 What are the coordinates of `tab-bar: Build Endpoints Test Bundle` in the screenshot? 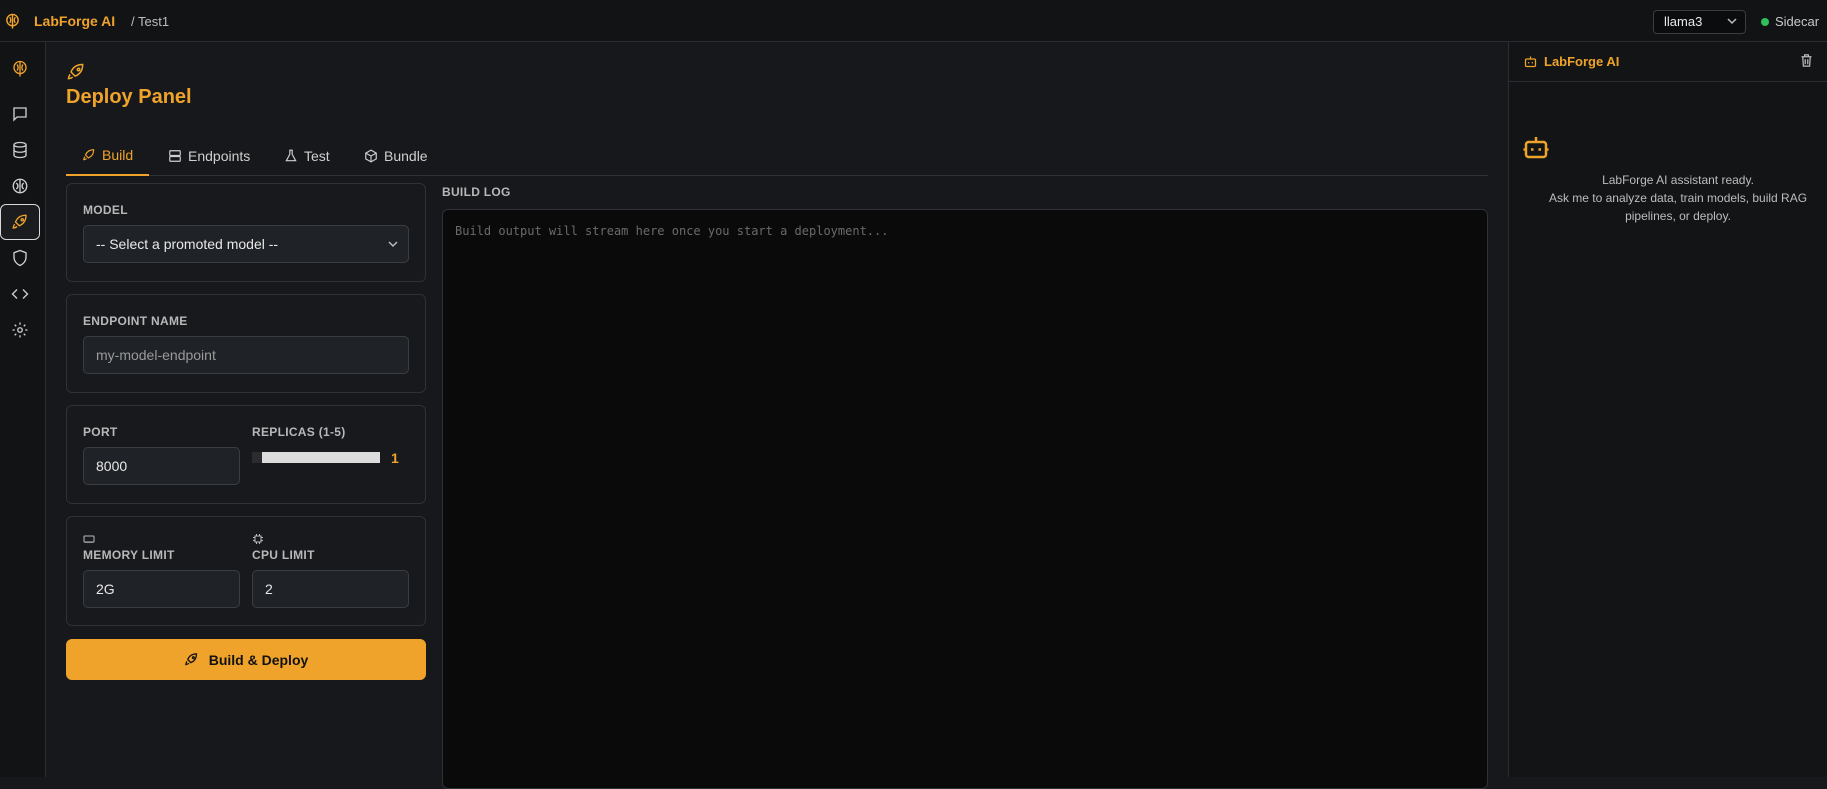 It's located at (777, 156).